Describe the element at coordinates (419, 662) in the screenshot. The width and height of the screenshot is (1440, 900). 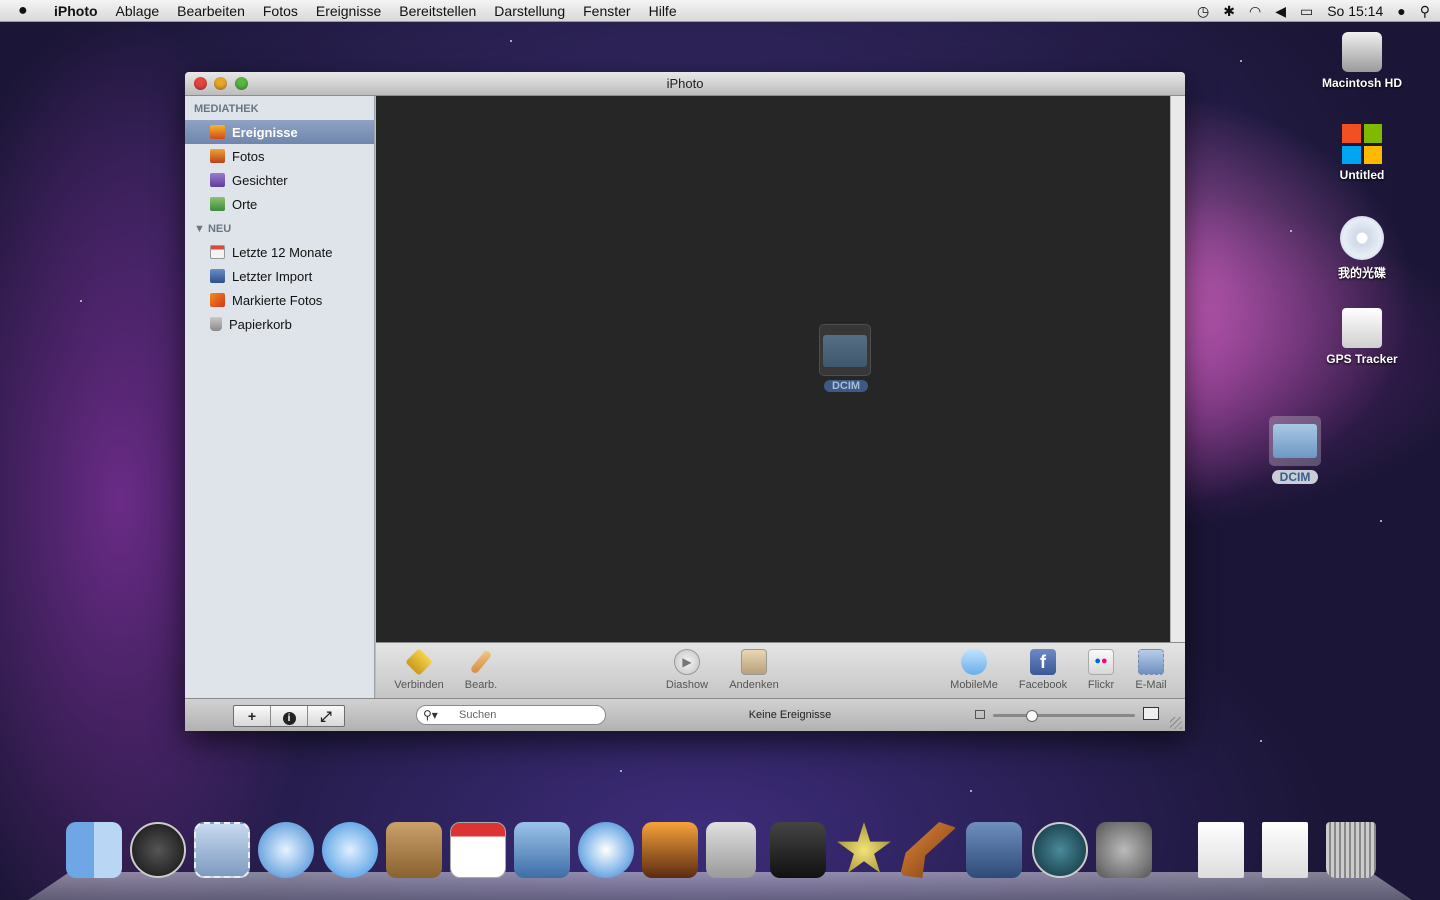
I see `merge-icon` at that location.